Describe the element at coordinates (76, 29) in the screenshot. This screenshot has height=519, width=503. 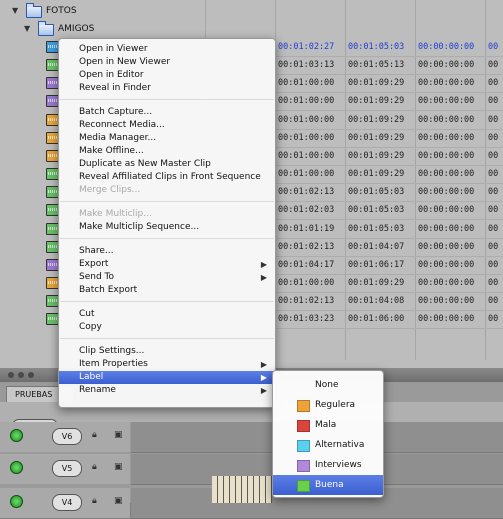
I see `folder-name: AMIGOS` at that location.